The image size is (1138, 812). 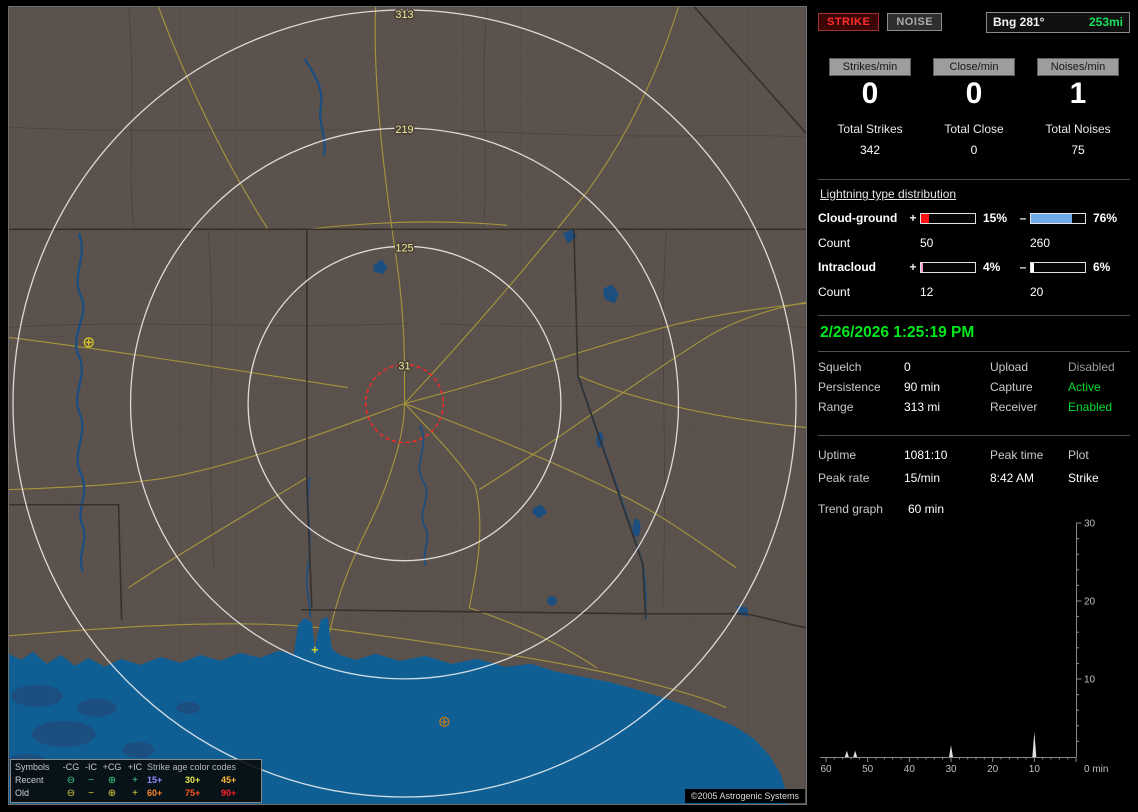 I want to click on settings-row: Persistence 90 min Capture Active, so click(x=974, y=387).